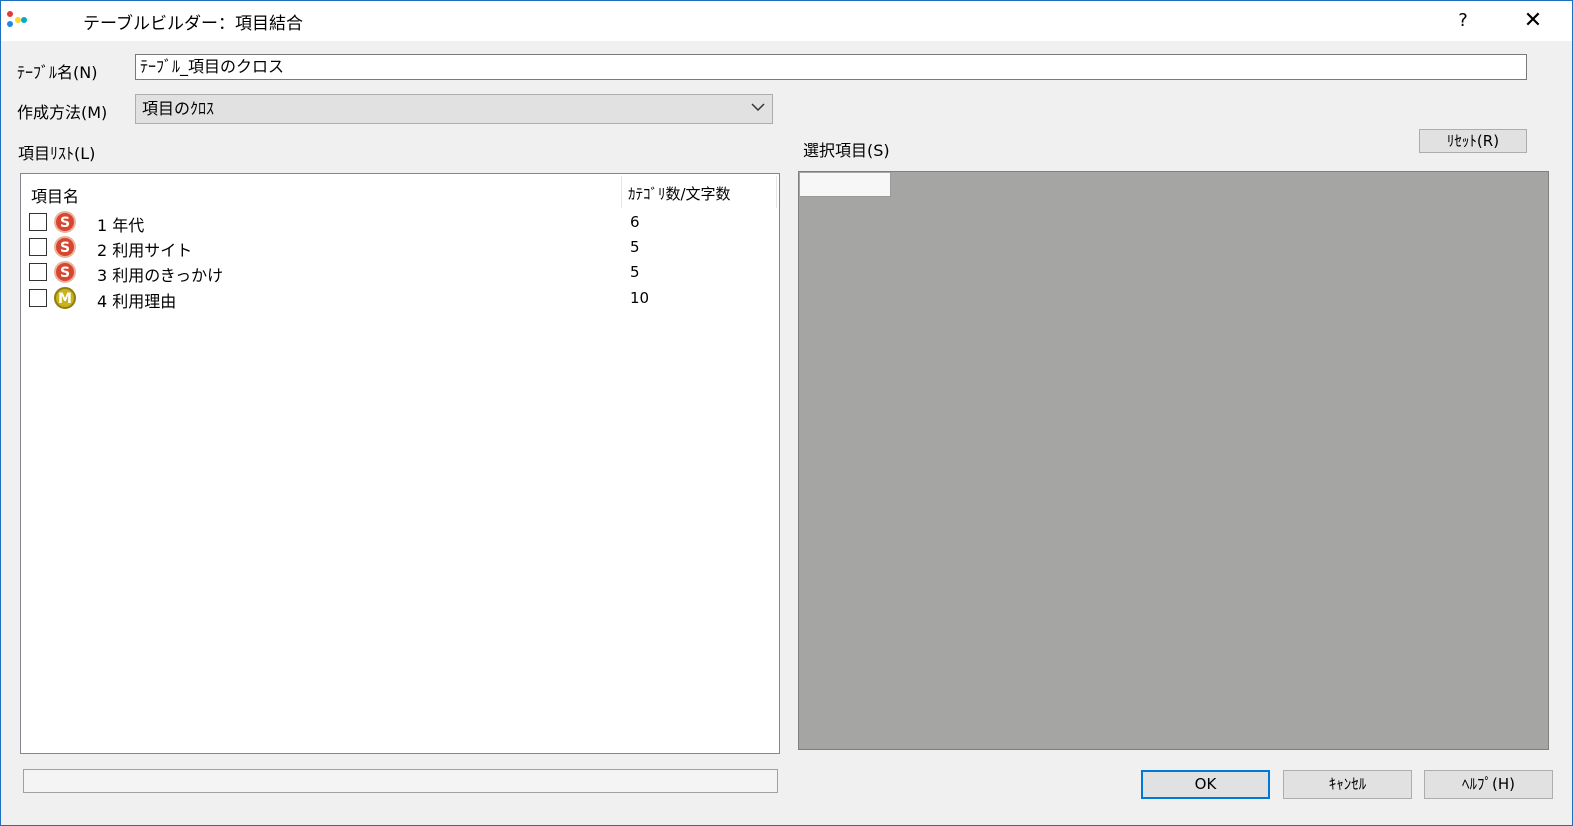  What do you see at coordinates (1463, 21) in the screenshot?
I see `help-icon: ?` at bounding box center [1463, 21].